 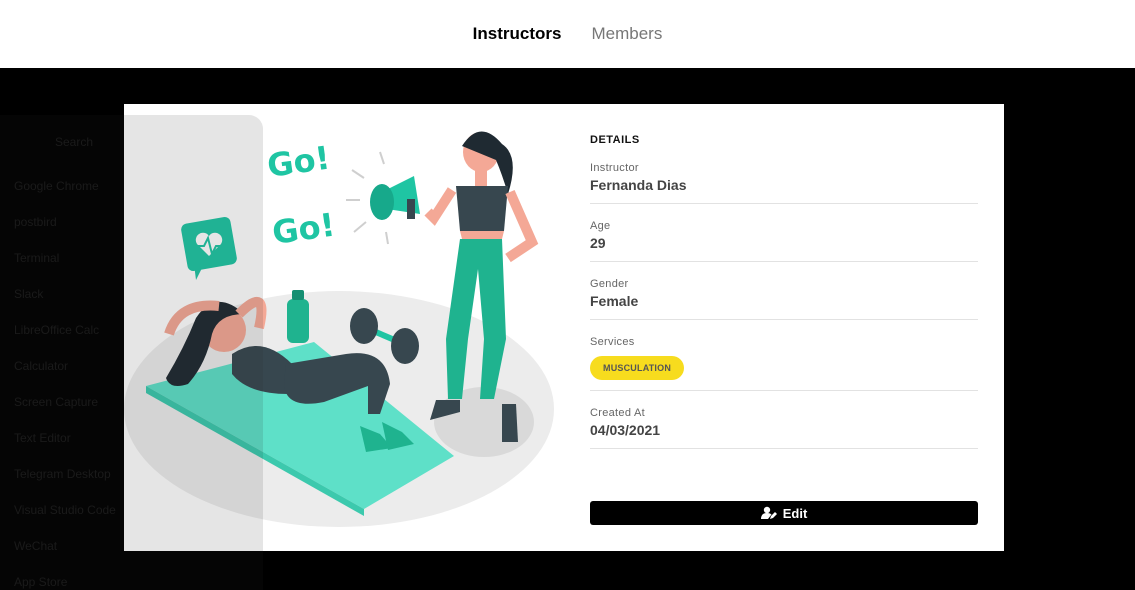 I want to click on age-field: Age 29, so click(x=784, y=233).